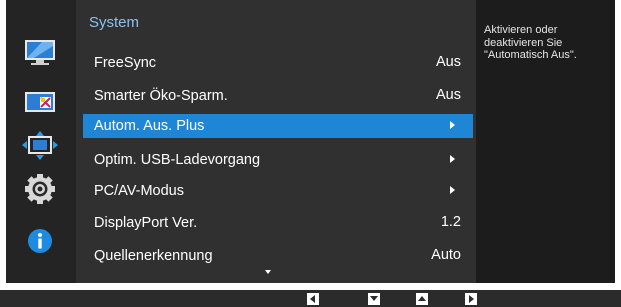  I want to click on menu-item-usb-charging: Optim. USB-Ladevorgang, so click(278, 160).